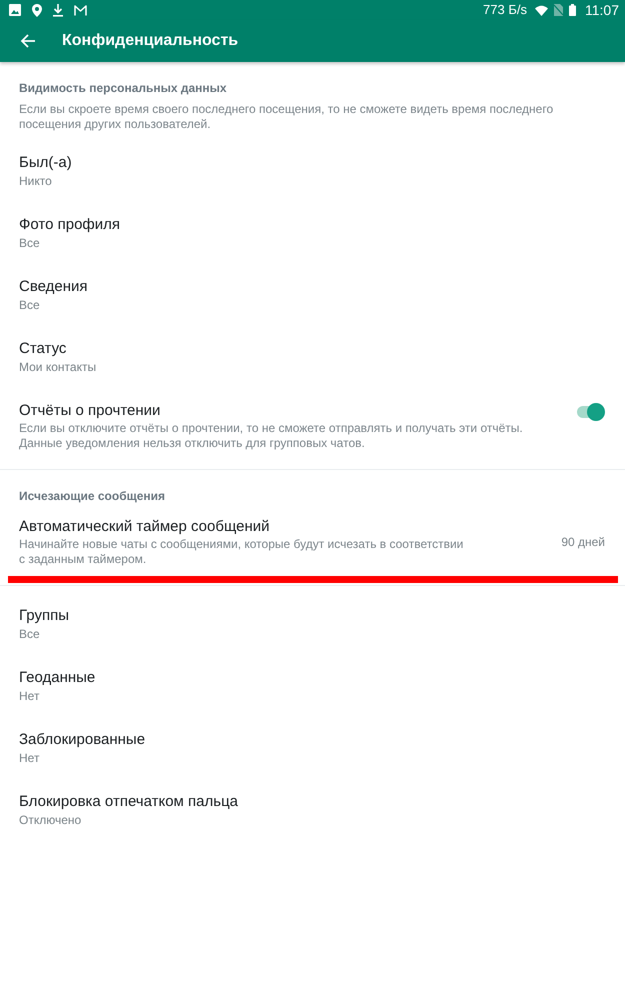  Describe the element at coordinates (80, 10) in the screenshot. I see `mail-logo-icon` at that location.